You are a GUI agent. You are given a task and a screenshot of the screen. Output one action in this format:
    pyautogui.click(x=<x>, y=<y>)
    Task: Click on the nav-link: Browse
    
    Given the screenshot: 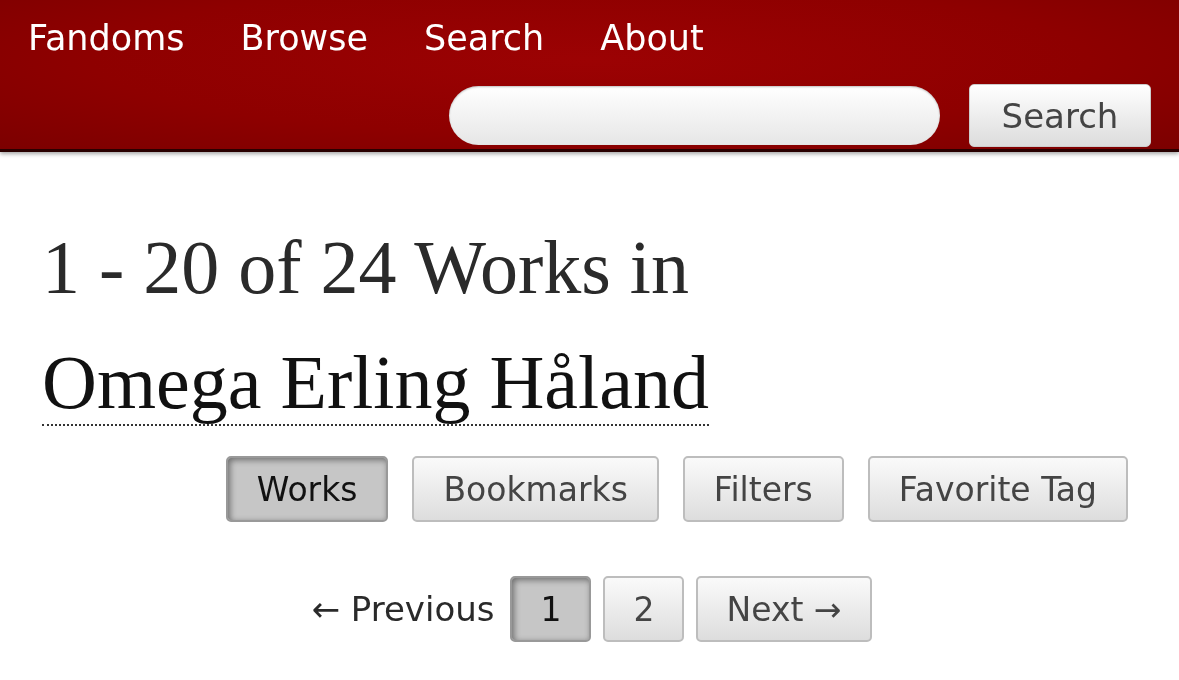 What is the action you would take?
    pyautogui.click(x=304, y=38)
    